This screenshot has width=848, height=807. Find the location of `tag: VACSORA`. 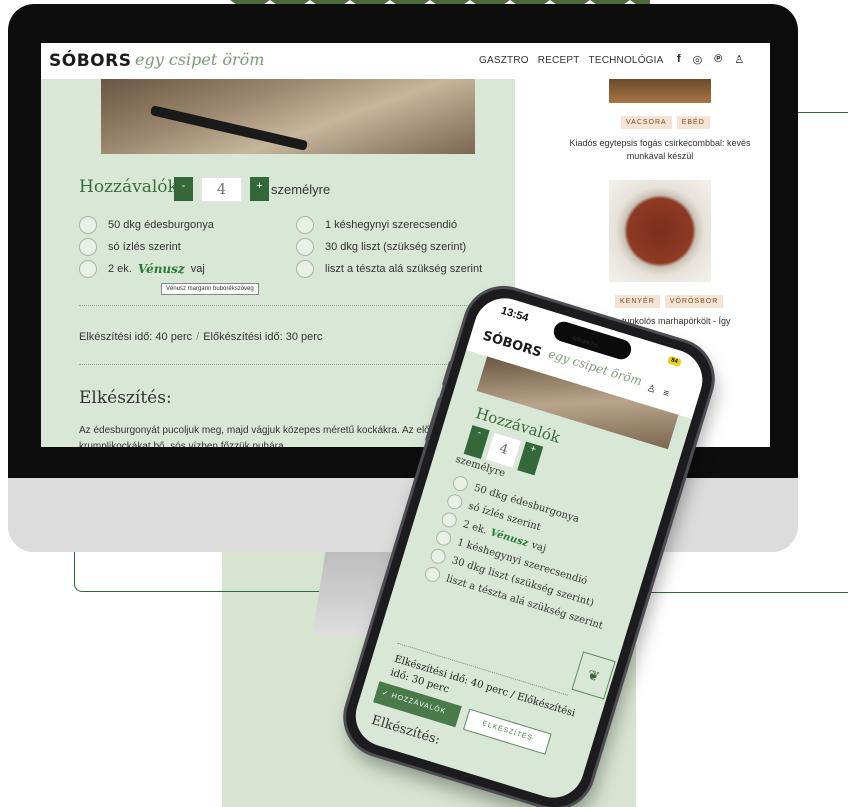

tag: VACSORA is located at coordinates (646, 122).